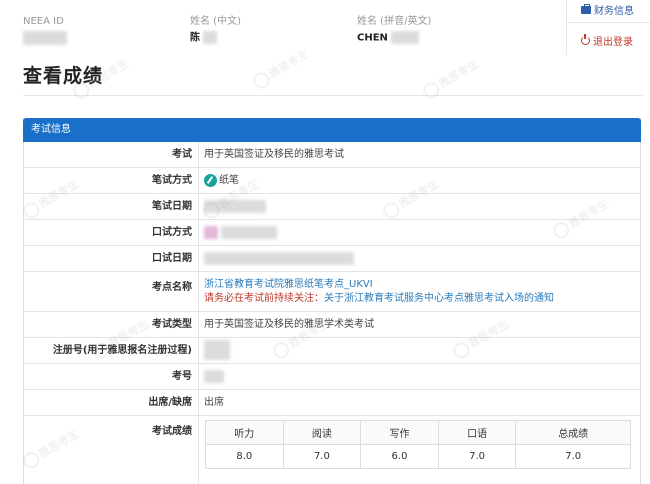 This screenshot has height=484, width=650. I want to click on neea-id-label: NEEA ID, so click(43, 21).